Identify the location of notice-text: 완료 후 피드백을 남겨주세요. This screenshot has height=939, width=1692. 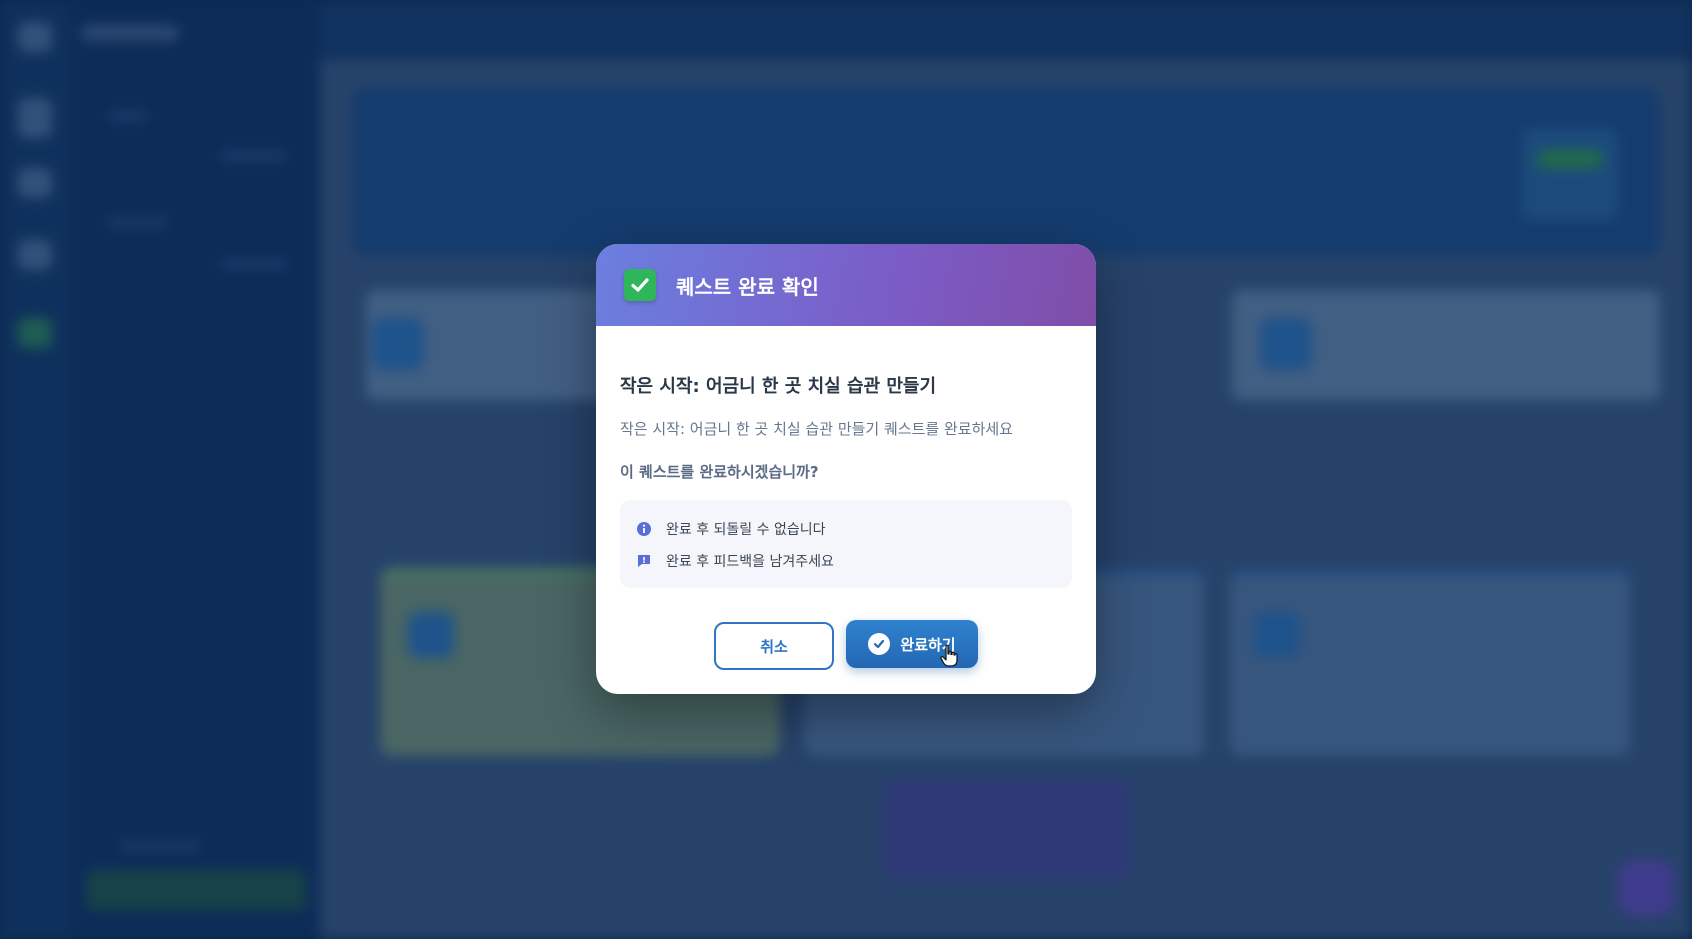
(750, 562).